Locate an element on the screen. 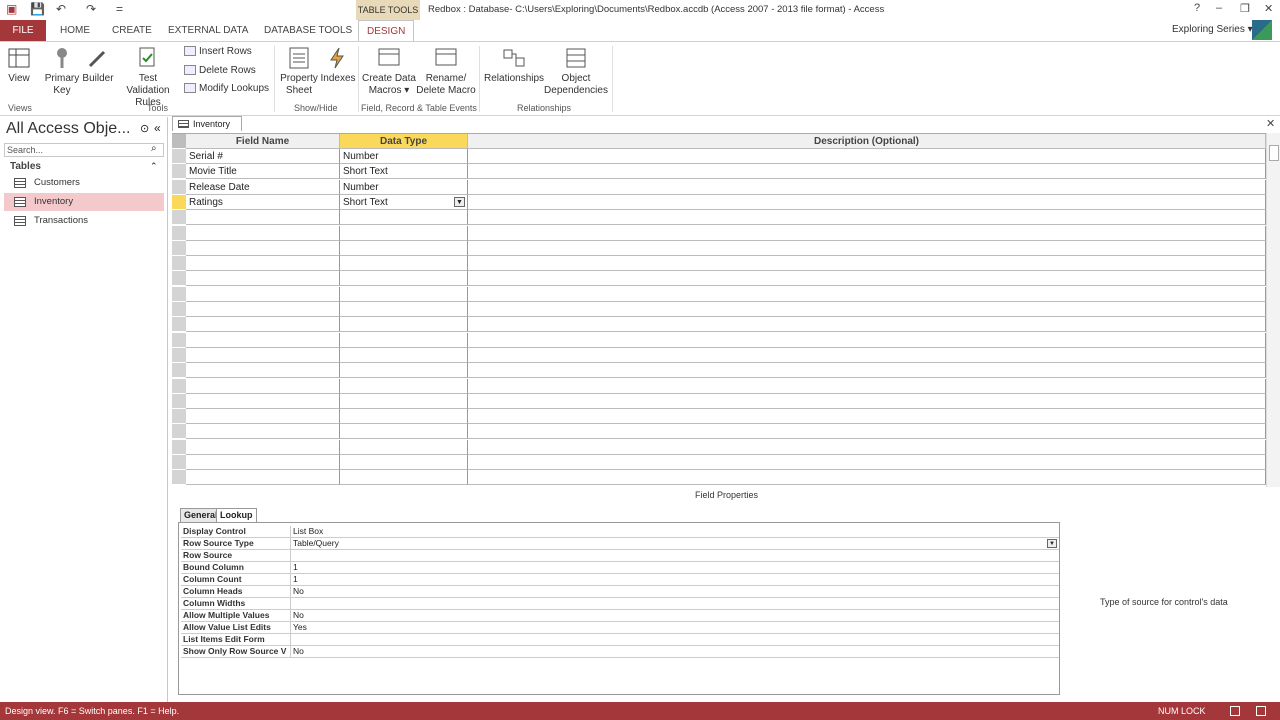  nav-item-customers: Customers is located at coordinates (84, 183).